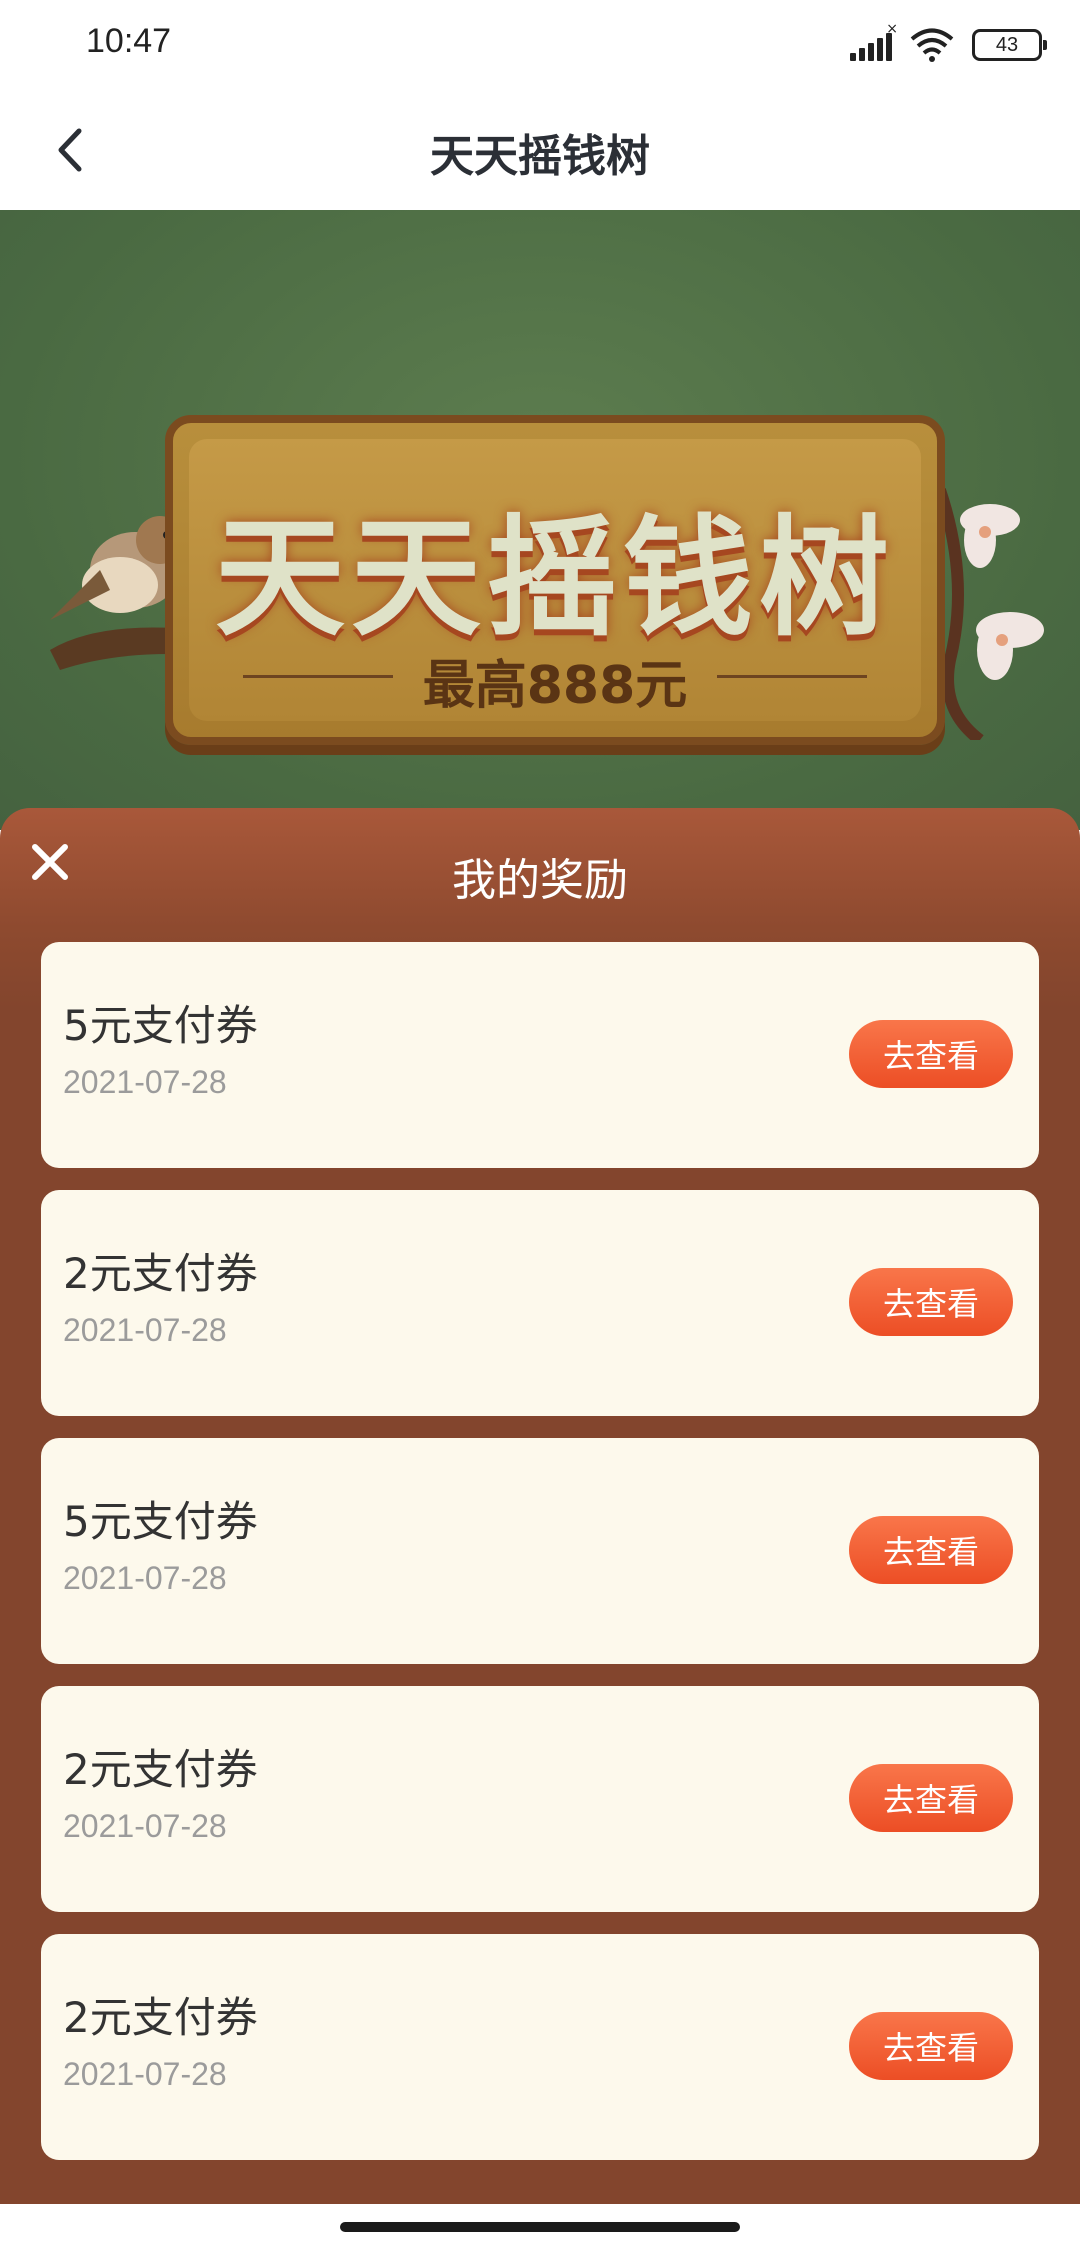  Describe the element at coordinates (932, 45) in the screenshot. I see `wifi-icon` at that location.